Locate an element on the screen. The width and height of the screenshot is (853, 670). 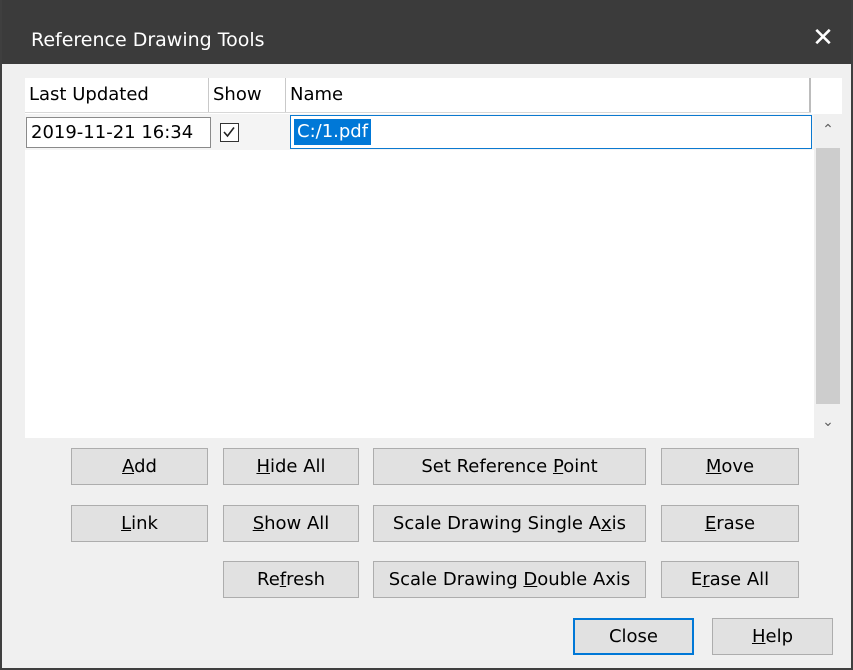
refresh-label-pre: Re is located at coordinates (268, 579).